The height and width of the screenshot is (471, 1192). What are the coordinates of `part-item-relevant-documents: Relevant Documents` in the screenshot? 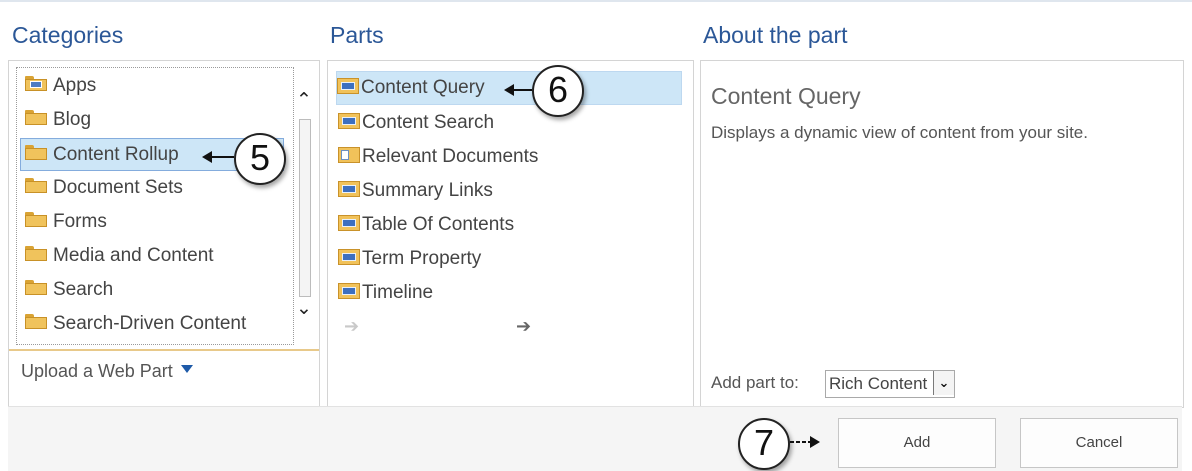 It's located at (508, 157).